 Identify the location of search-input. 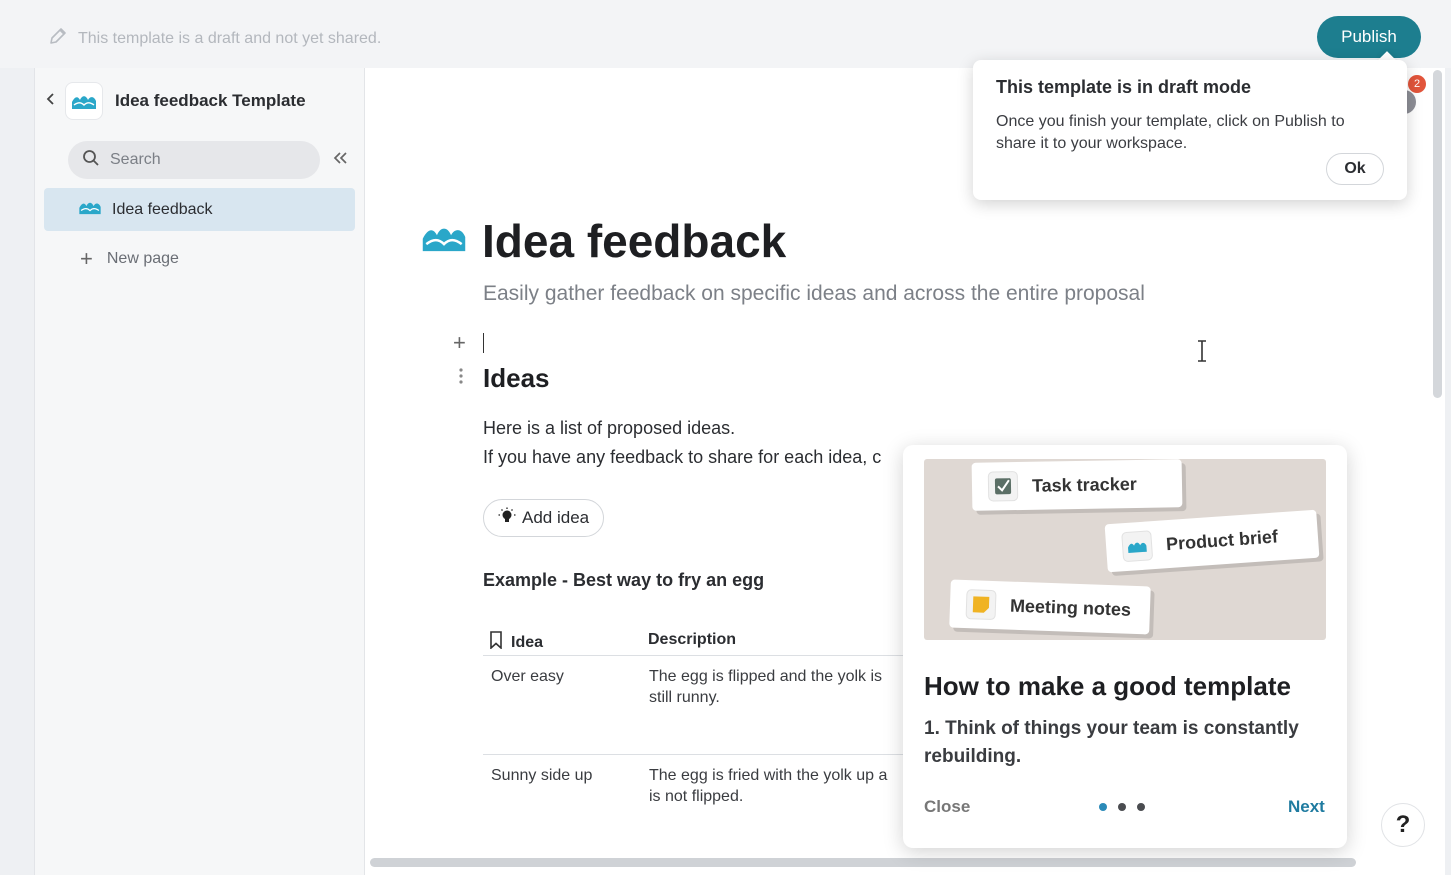
(205, 160).